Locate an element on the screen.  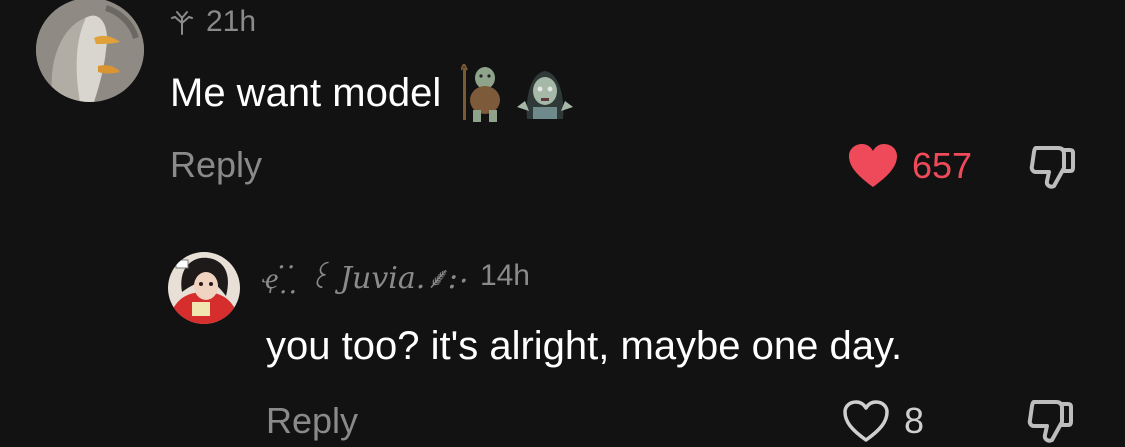
penguin-avatar-icon is located at coordinates (90, 51).